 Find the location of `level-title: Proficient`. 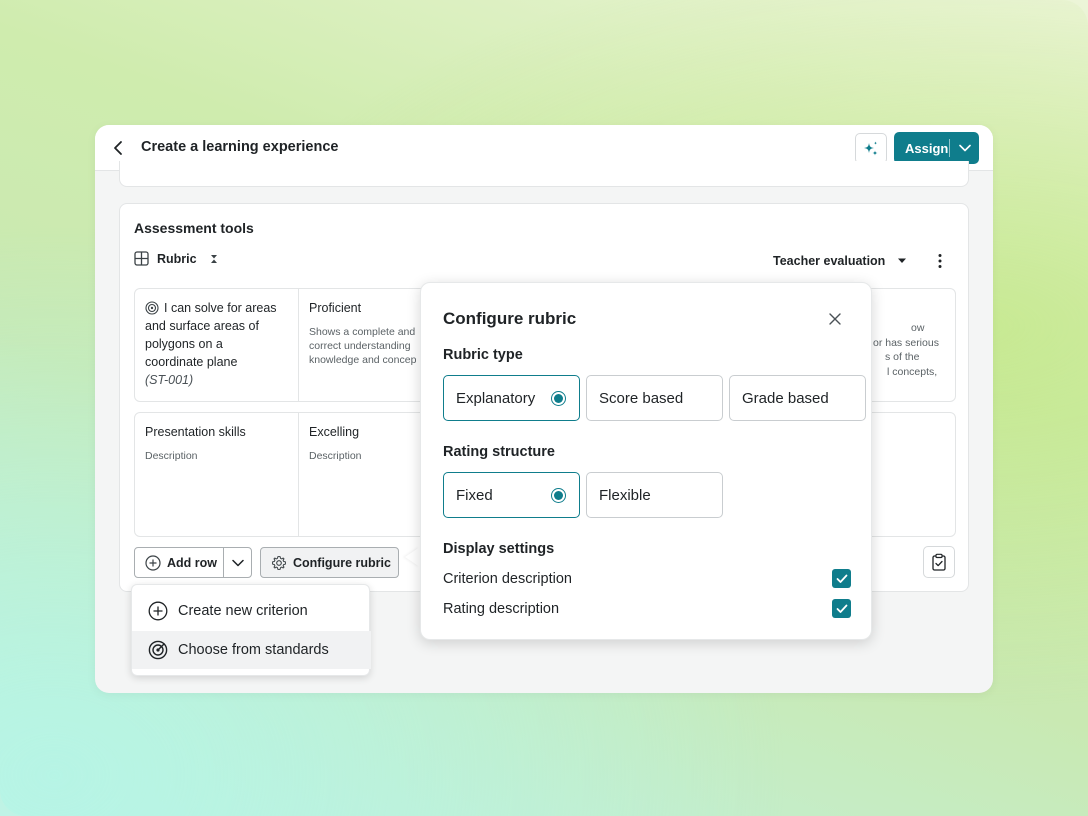

level-title: Proficient is located at coordinates (335, 308).